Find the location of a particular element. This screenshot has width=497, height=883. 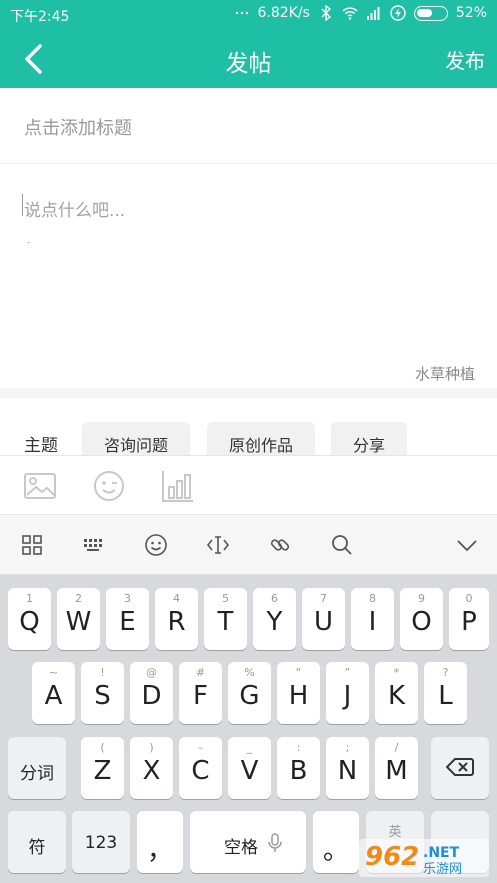

keyboard-layout-icon is located at coordinates (94, 545).